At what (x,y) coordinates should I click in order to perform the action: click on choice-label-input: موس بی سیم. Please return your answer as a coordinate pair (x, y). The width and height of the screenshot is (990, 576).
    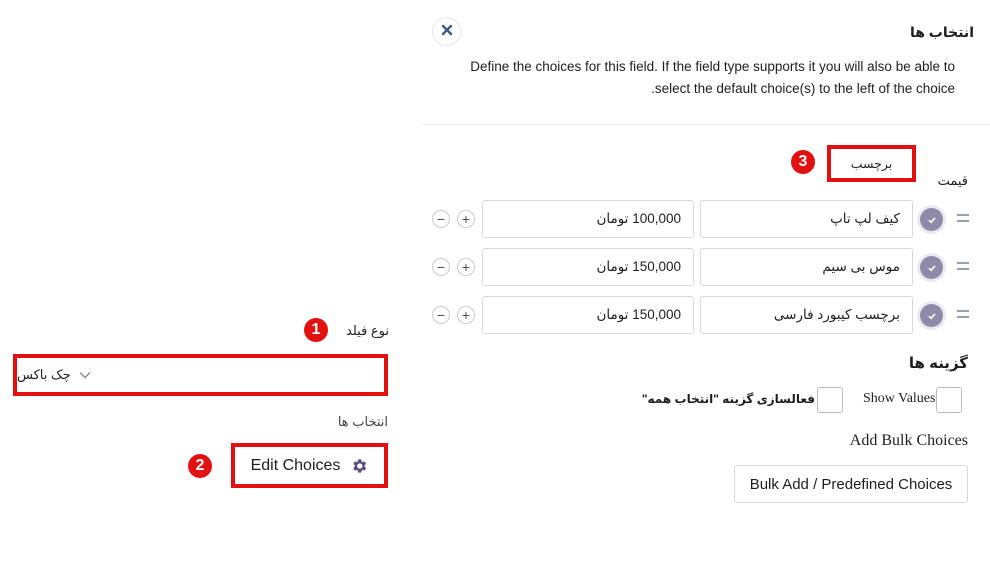
    Looking at the image, I should click on (806, 267).